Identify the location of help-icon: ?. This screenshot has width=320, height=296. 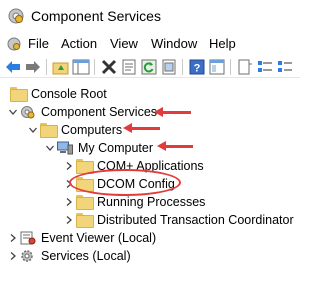
(197, 67).